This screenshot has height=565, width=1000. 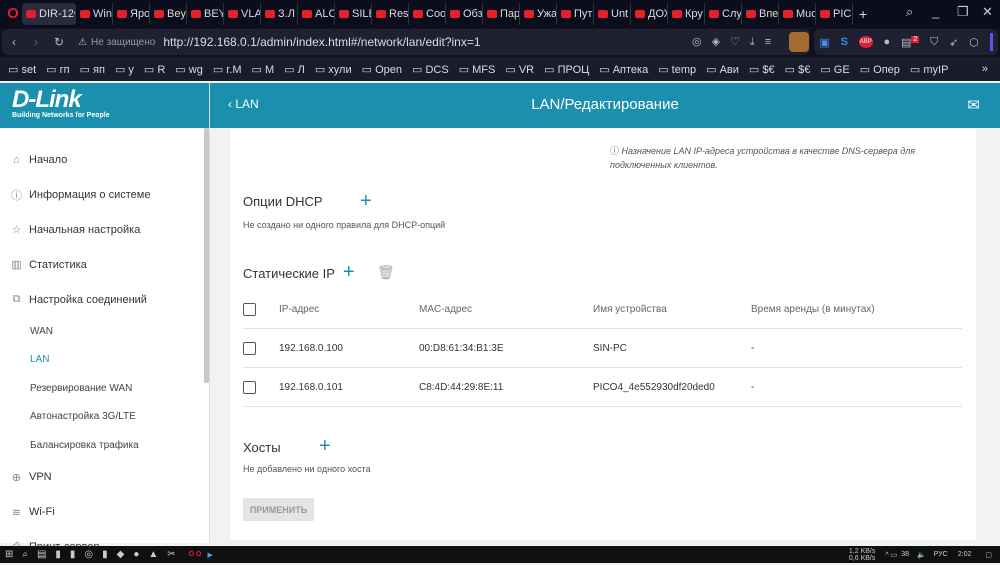 What do you see at coordinates (953, 42) in the screenshot?
I see `rocket-ext-icon: ➶` at bounding box center [953, 42].